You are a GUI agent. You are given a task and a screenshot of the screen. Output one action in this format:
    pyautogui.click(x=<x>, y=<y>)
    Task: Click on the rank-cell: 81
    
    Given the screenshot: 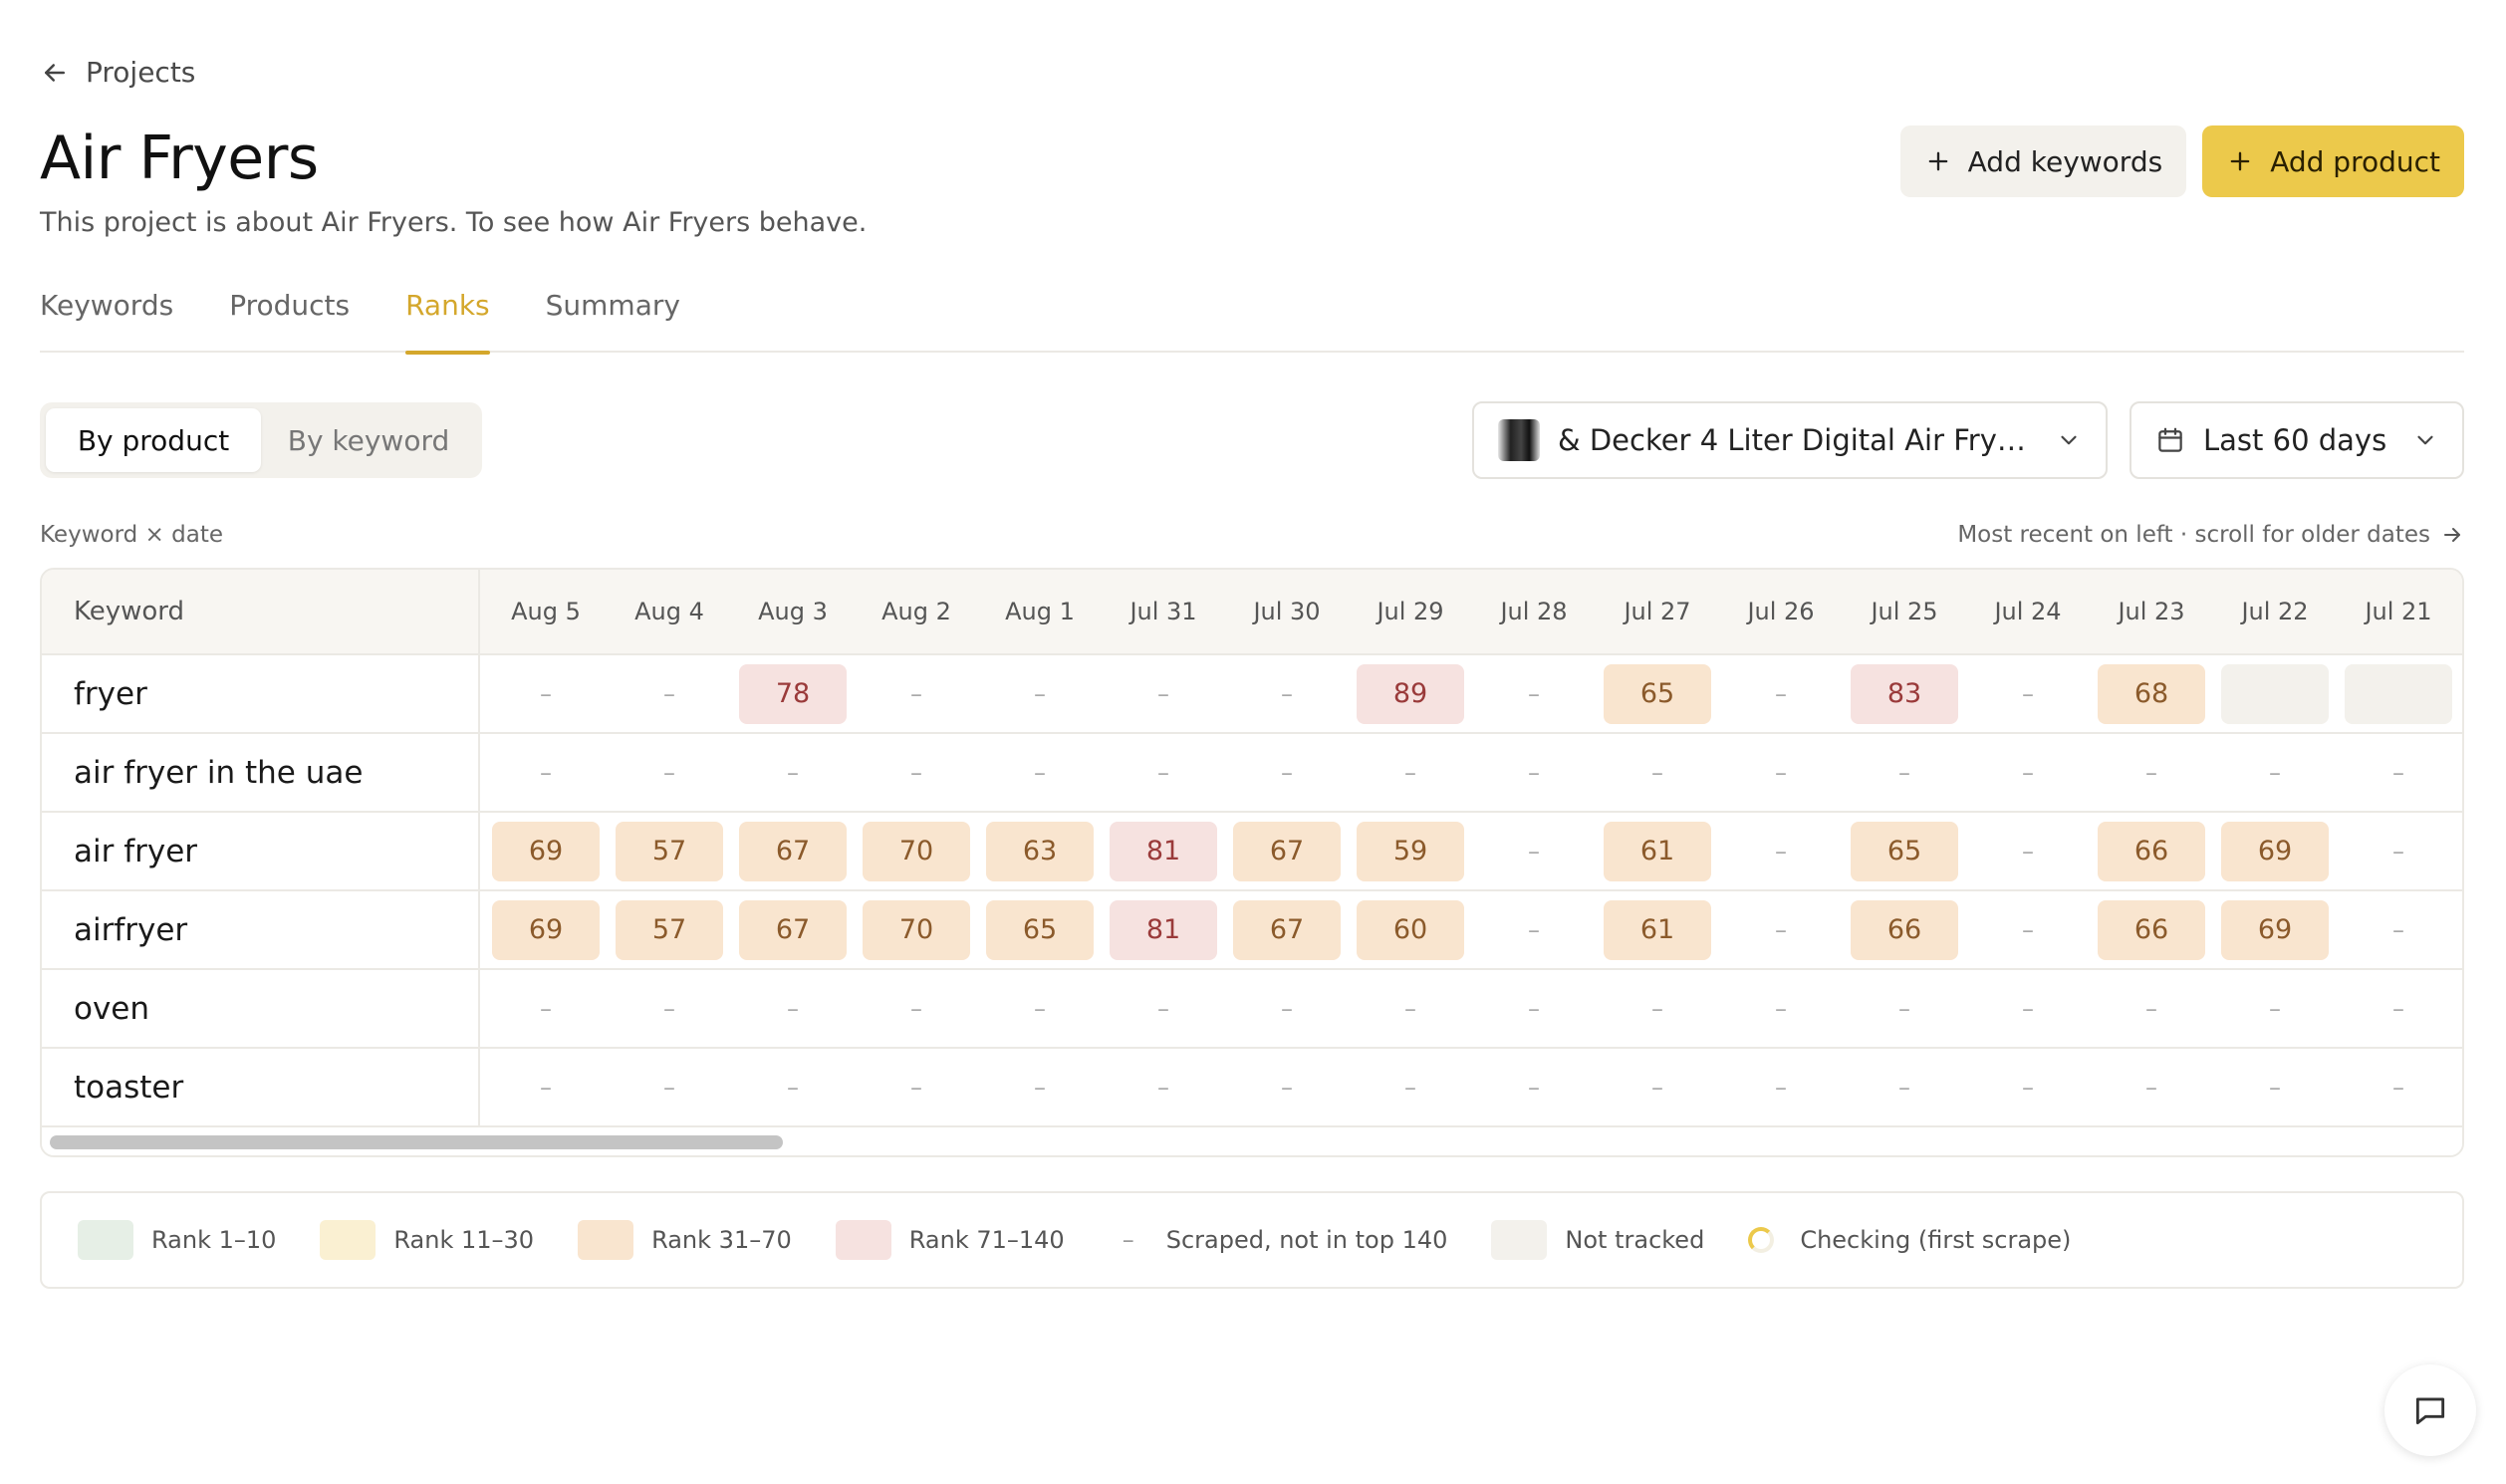 What is the action you would take?
    pyautogui.click(x=1163, y=851)
    